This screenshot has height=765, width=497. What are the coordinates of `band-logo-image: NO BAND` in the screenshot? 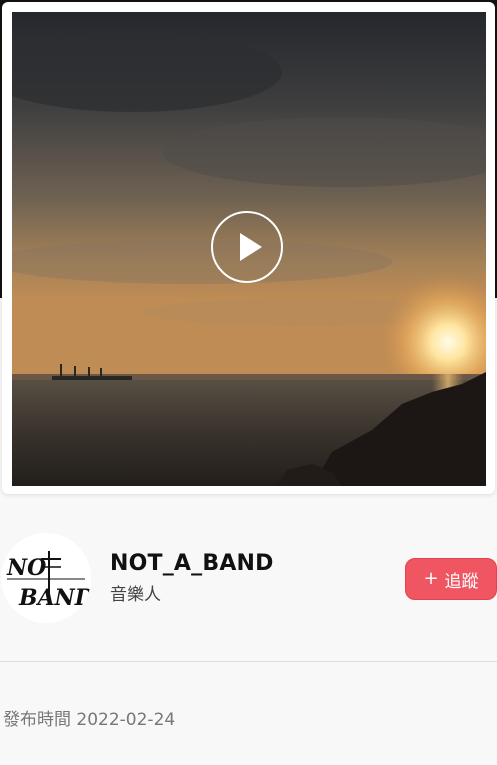 It's located at (46, 578).